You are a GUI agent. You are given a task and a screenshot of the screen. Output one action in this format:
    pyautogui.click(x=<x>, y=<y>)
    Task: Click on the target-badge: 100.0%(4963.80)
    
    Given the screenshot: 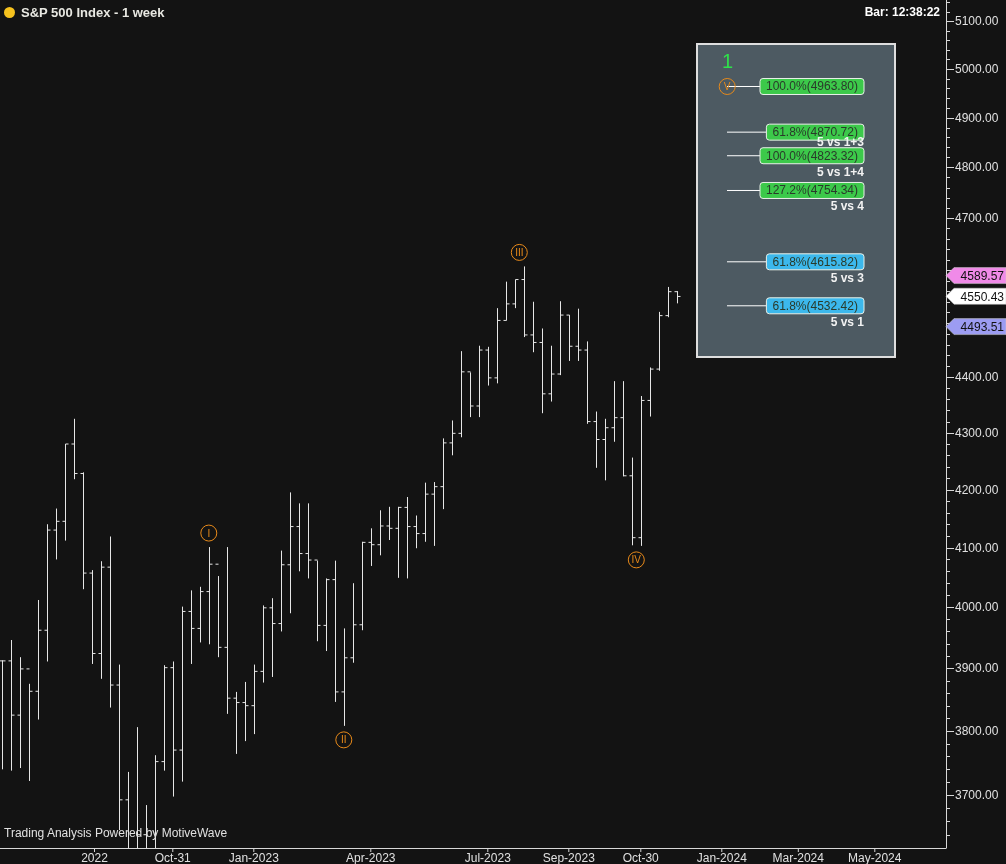 What is the action you would take?
    pyautogui.click(x=812, y=86)
    